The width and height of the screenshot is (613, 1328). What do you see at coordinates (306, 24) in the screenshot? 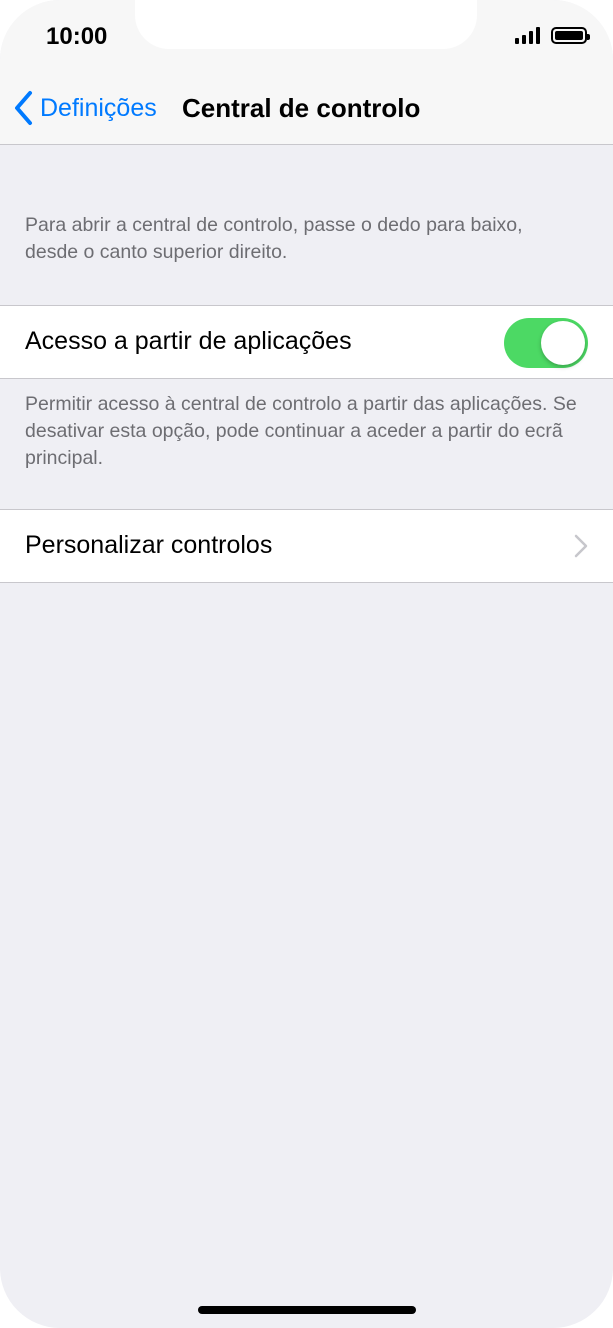
I see `notch` at bounding box center [306, 24].